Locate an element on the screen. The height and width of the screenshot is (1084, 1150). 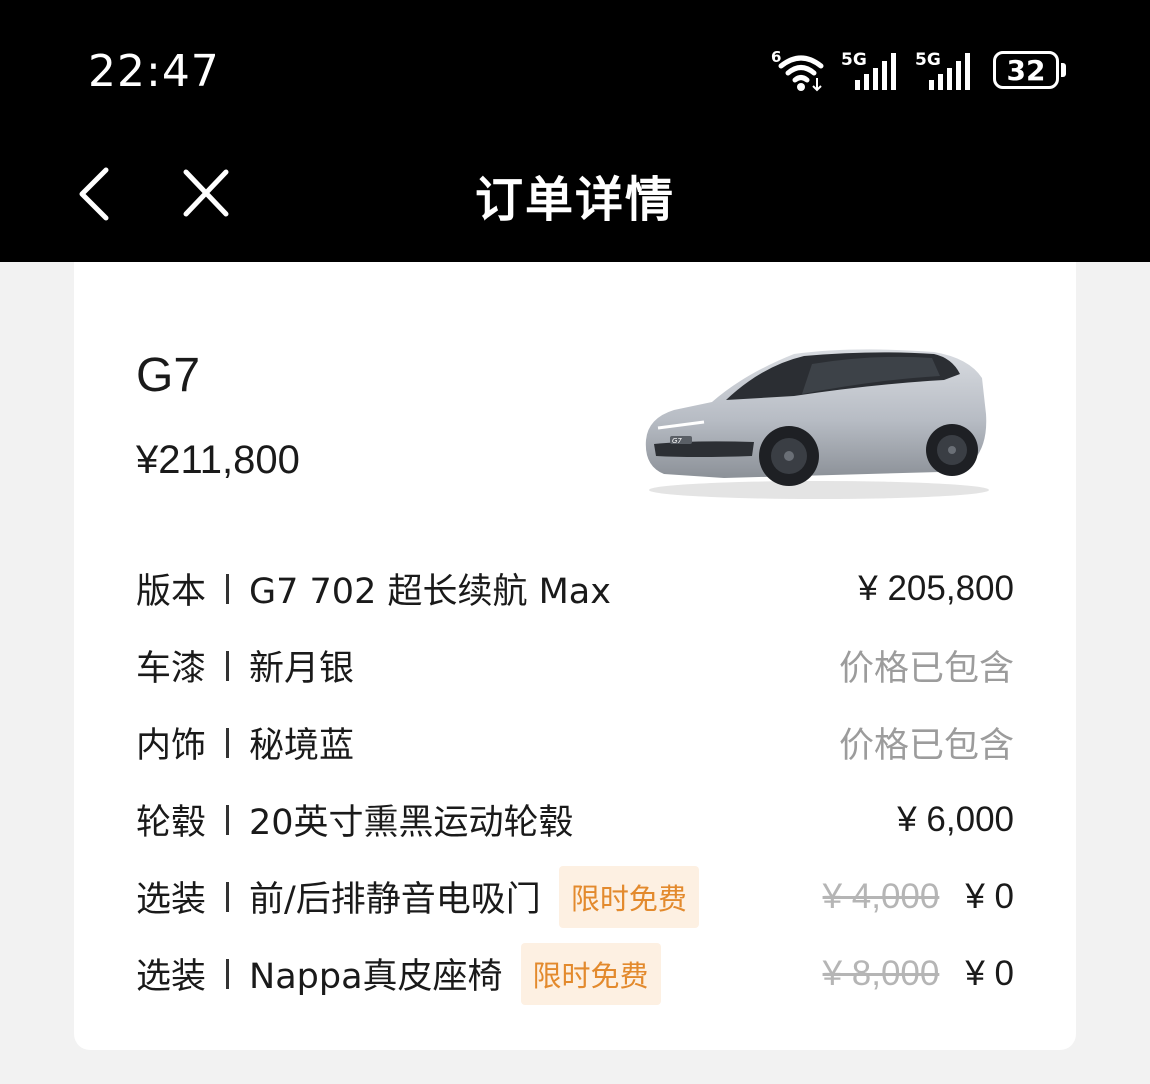
sim1-label: 5G is located at coordinates (854, 60).